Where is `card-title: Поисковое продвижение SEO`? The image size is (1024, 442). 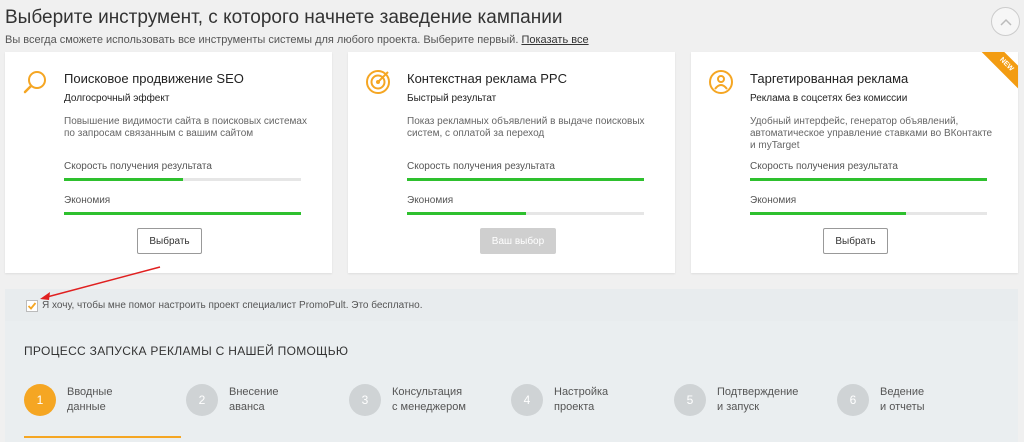
card-title: Поисковое продвижение SEO is located at coordinates (154, 78).